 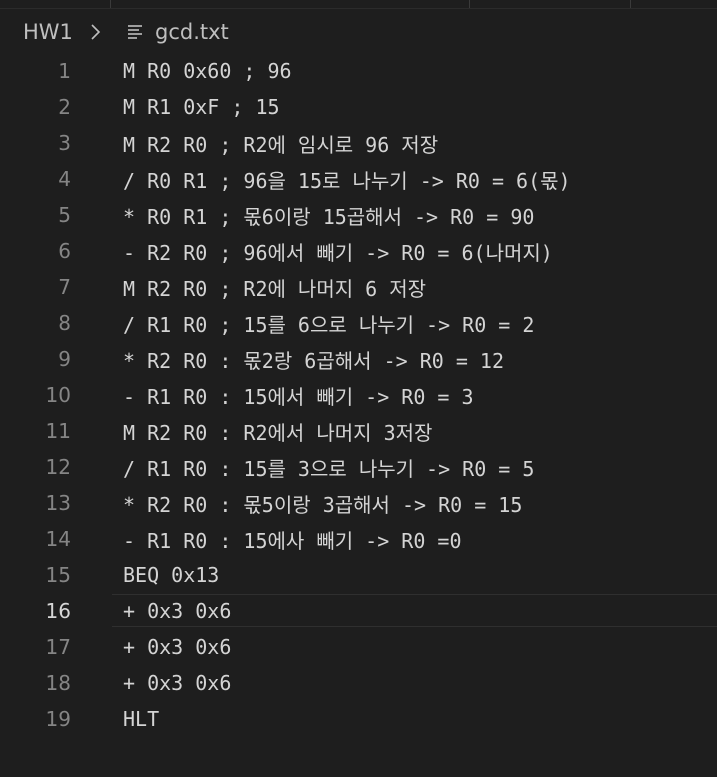 I want to click on line-text: / R1 R0 : 15를 3으로 나누기 -> R0 = 5, so click(x=328, y=467).